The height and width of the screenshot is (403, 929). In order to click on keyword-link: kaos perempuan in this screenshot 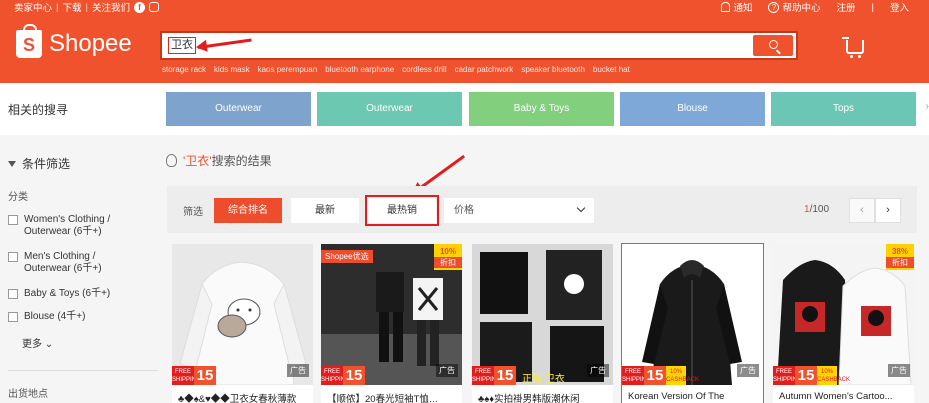, I will do `click(288, 69)`.